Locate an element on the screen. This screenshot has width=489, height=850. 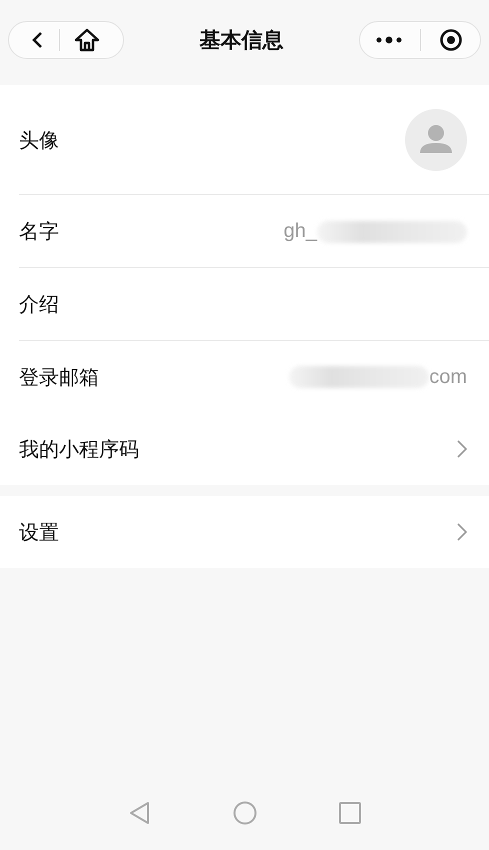
row-label: 我的小程序码 is located at coordinates (79, 449).